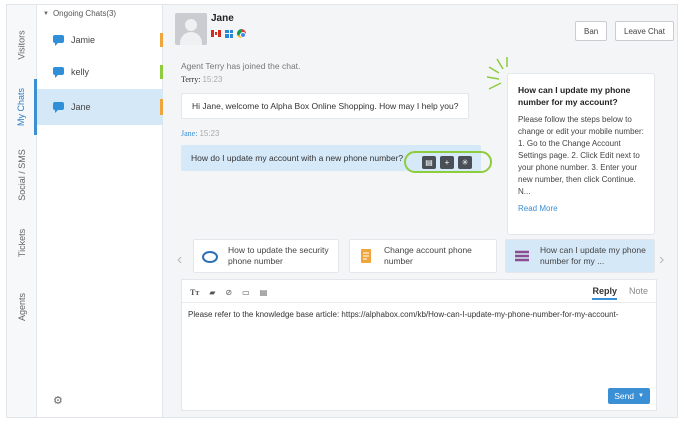 This screenshot has width=684, height=424. Describe the element at coordinates (22, 243) in the screenshot. I see `tab-tickets: Tickets` at that location.